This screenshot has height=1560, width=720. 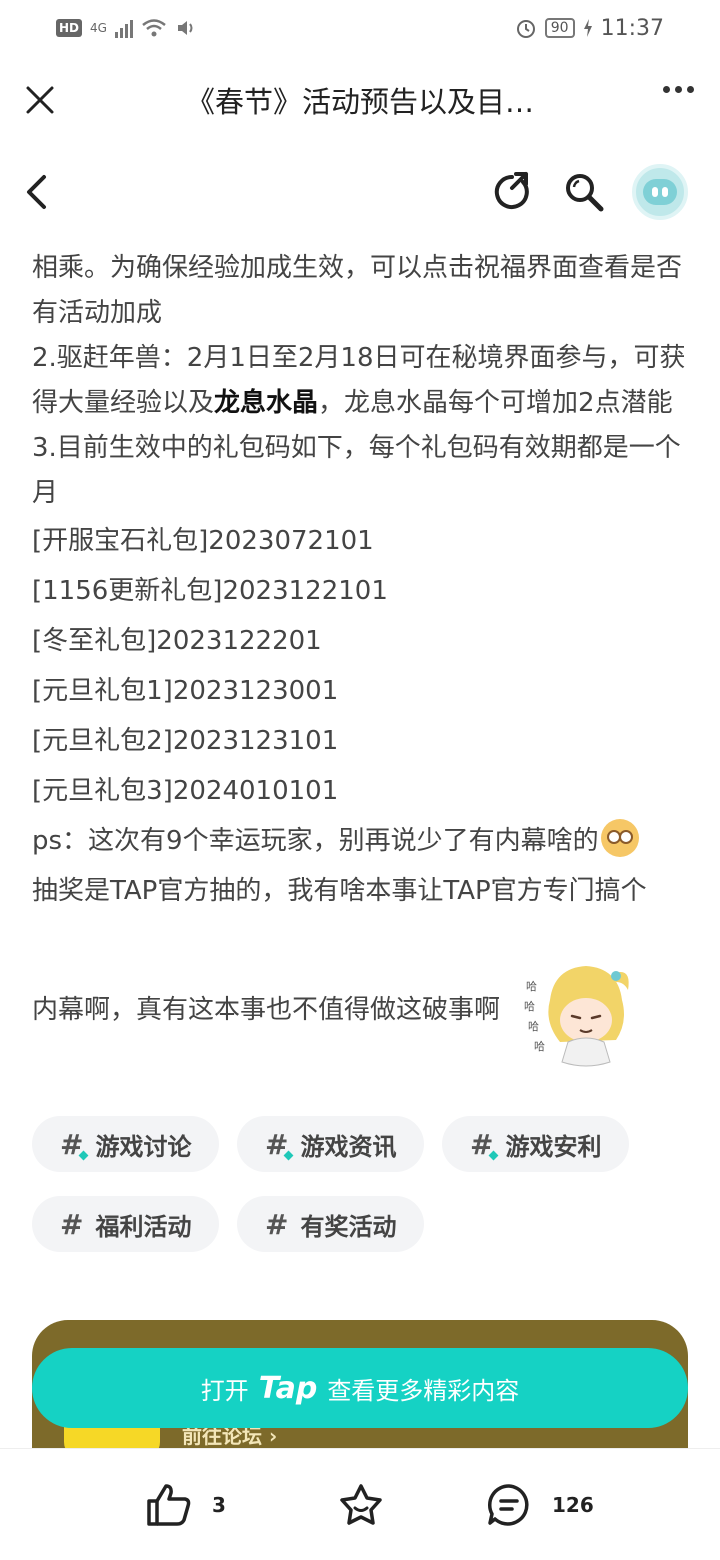 I want to click on open-button-suffix: 查看更多精彩内容, so click(x=423, y=1390).